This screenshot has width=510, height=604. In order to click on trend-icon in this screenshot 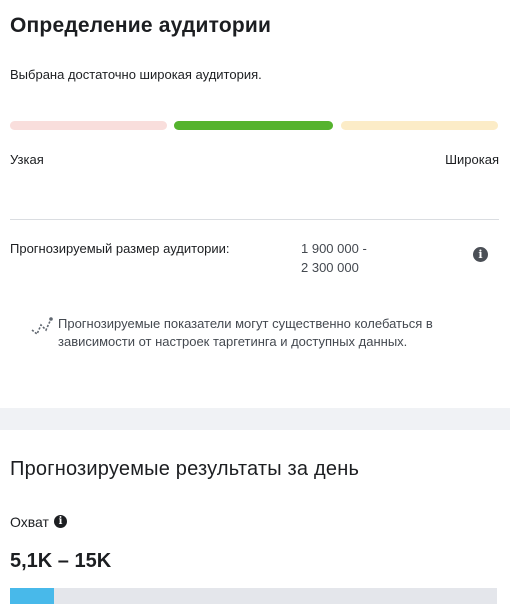, I will do `click(42, 326)`.